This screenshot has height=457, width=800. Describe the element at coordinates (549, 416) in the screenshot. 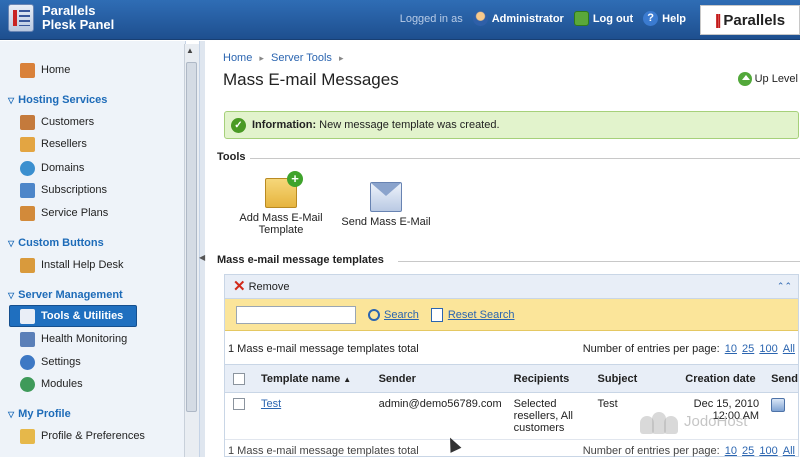

I see `recipients-cell: Selected resellers, All customers` at that location.